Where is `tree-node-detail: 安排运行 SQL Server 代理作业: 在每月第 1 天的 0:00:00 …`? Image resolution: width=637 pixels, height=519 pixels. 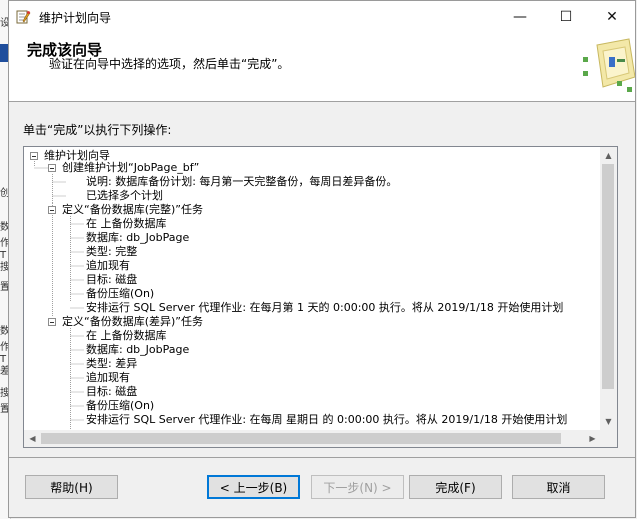 tree-node-detail: 安排运行 SQL Server 代理作业: 在每月第 1 天的 0:00:00 … is located at coordinates (324, 308).